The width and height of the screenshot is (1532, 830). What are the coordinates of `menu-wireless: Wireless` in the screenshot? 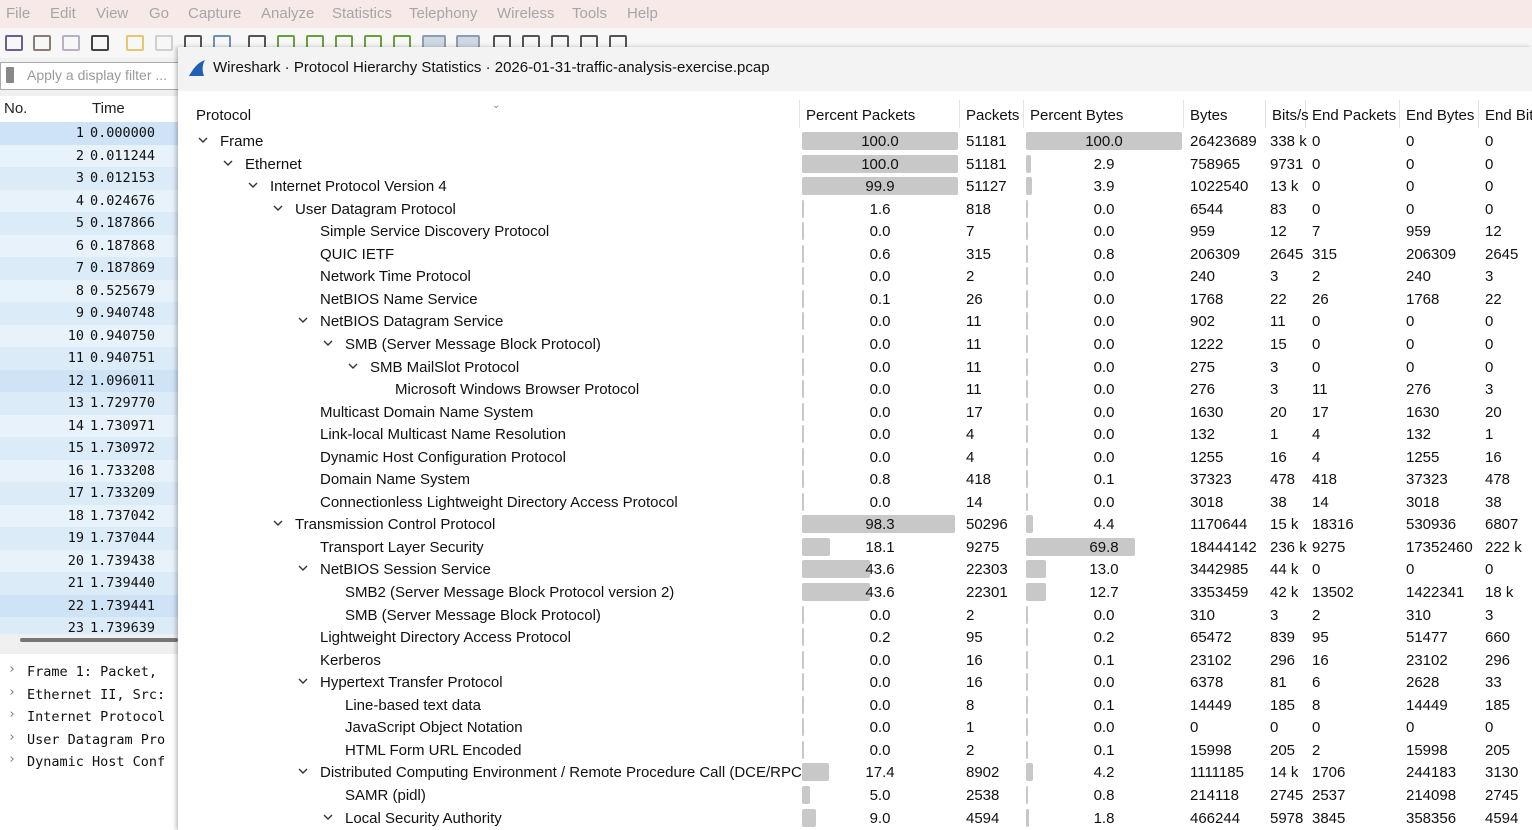 It's located at (526, 13).